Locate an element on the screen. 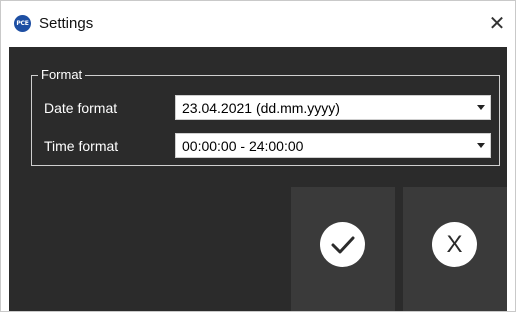 The image size is (516, 312). window-title: Settings is located at coordinates (66, 23).